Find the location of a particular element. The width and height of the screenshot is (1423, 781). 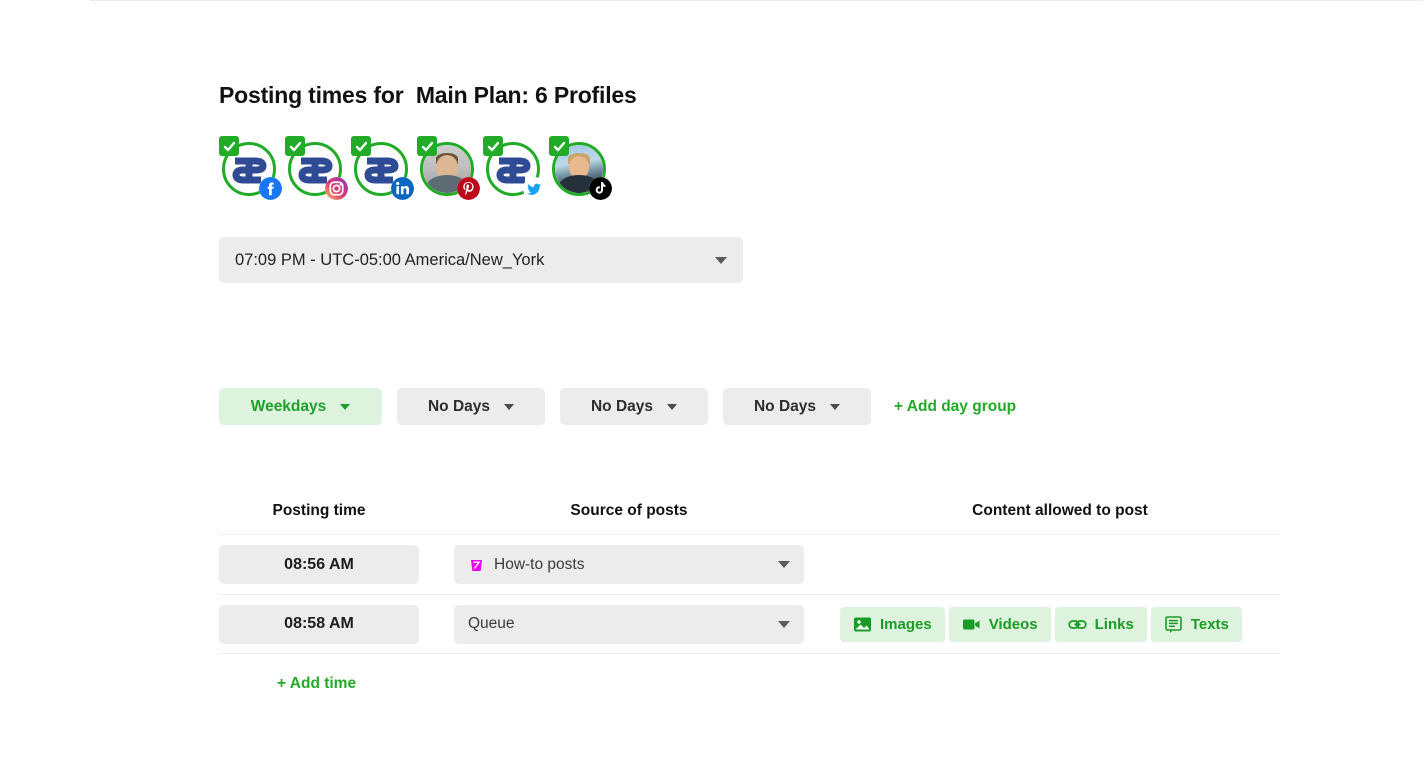

profile-avatar-twitter is located at coordinates (516, 169).